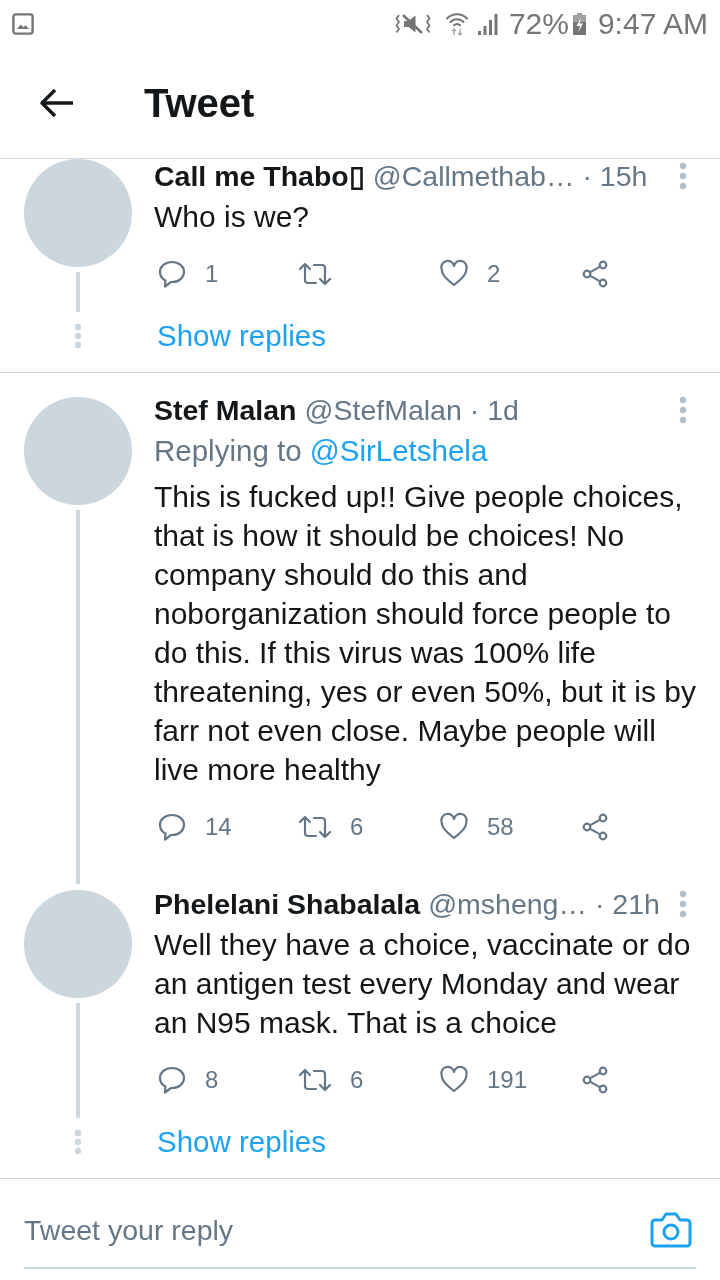 Image resolution: width=720 pixels, height=1280 pixels. Describe the element at coordinates (194, 827) in the screenshot. I see `reply-button: 14` at that location.